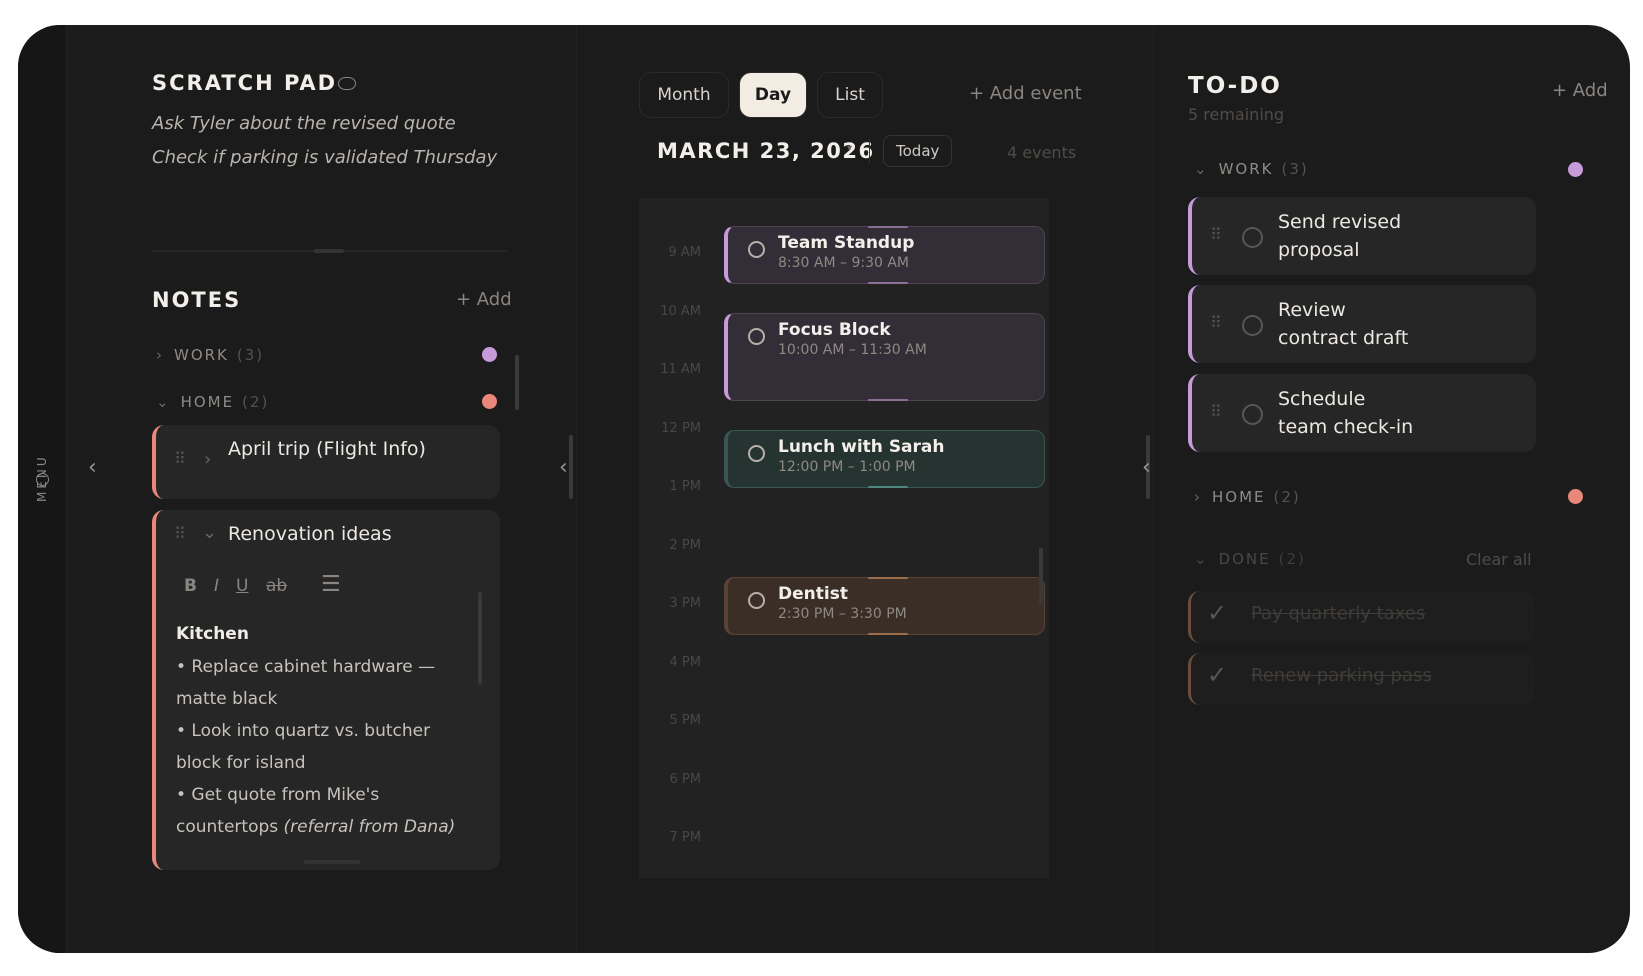 This screenshot has height=976, width=1643. What do you see at coordinates (685, 603) in the screenshot?
I see `hour-label: 3 PM` at bounding box center [685, 603].